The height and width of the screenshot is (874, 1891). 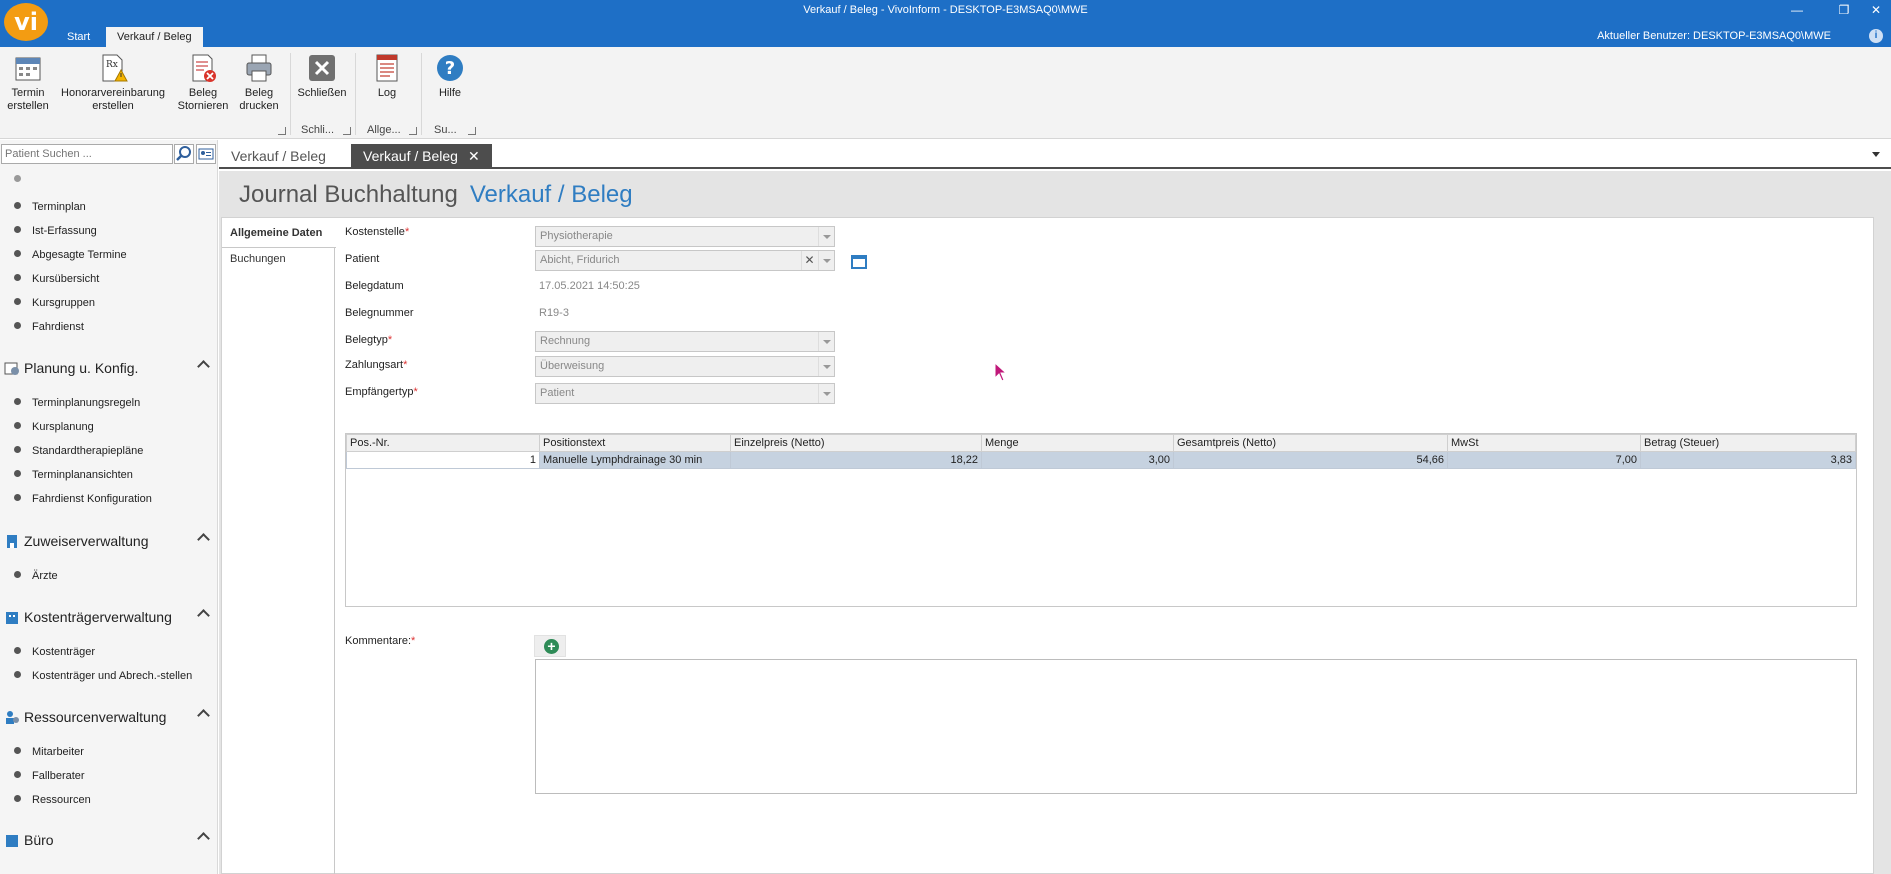 What do you see at coordinates (1876, 10) in the screenshot?
I see `close-icon: ✕` at bounding box center [1876, 10].